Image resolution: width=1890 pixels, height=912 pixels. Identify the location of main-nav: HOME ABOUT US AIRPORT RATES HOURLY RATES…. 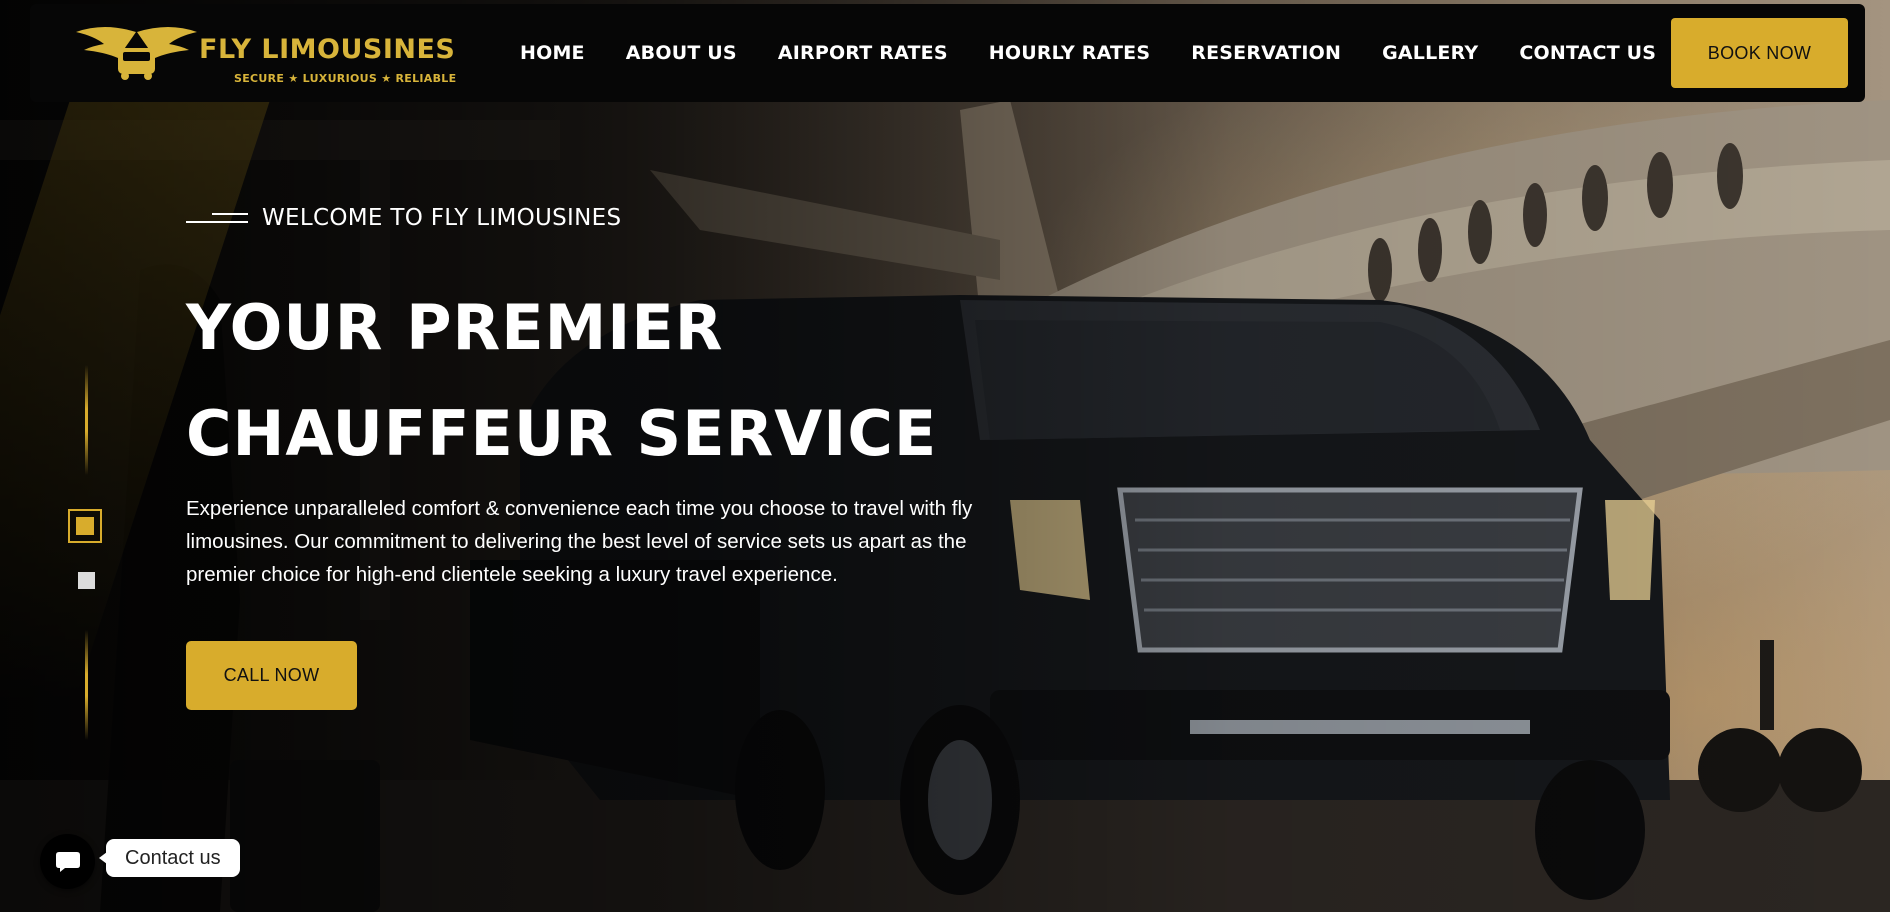
(1108, 53).